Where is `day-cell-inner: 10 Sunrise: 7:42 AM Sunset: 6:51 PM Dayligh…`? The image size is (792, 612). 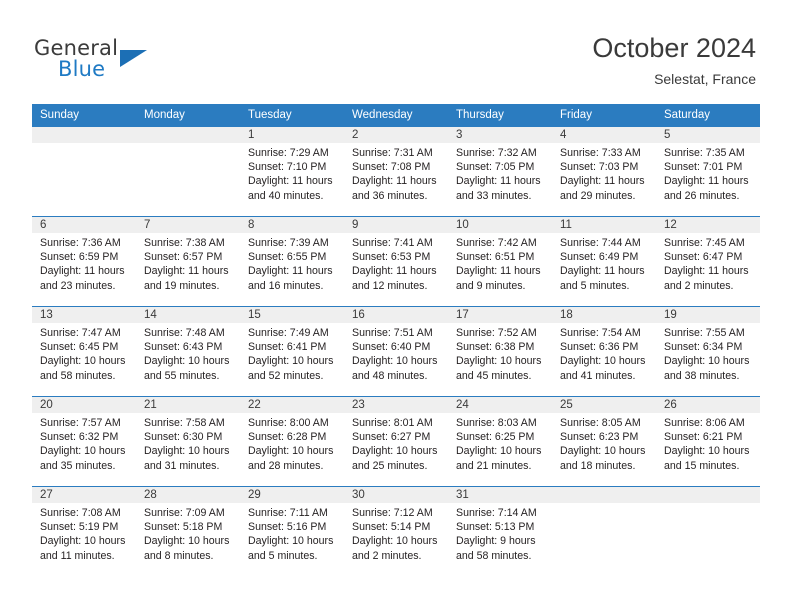
day-cell-inner: 10 Sunrise: 7:42 AM Sunset: 6:51 PM Dayligh… is located at coordinates (500, 261).